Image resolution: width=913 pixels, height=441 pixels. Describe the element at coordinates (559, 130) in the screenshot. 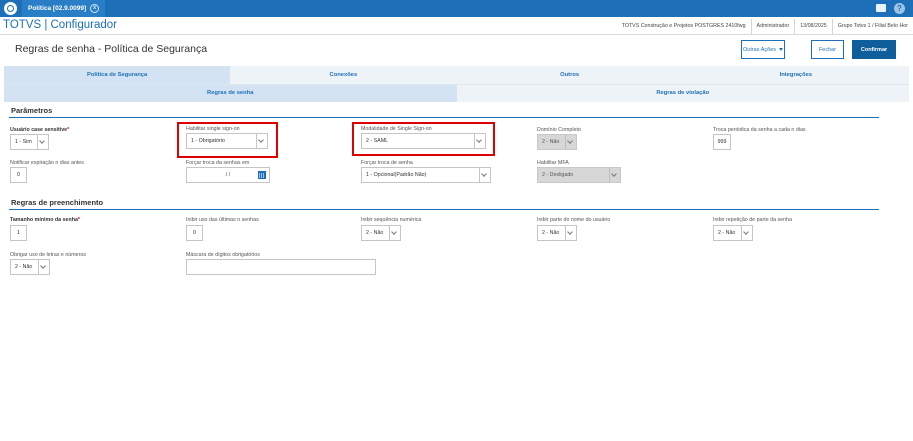

I see `dominio-label: Domínio Completo` at that location.